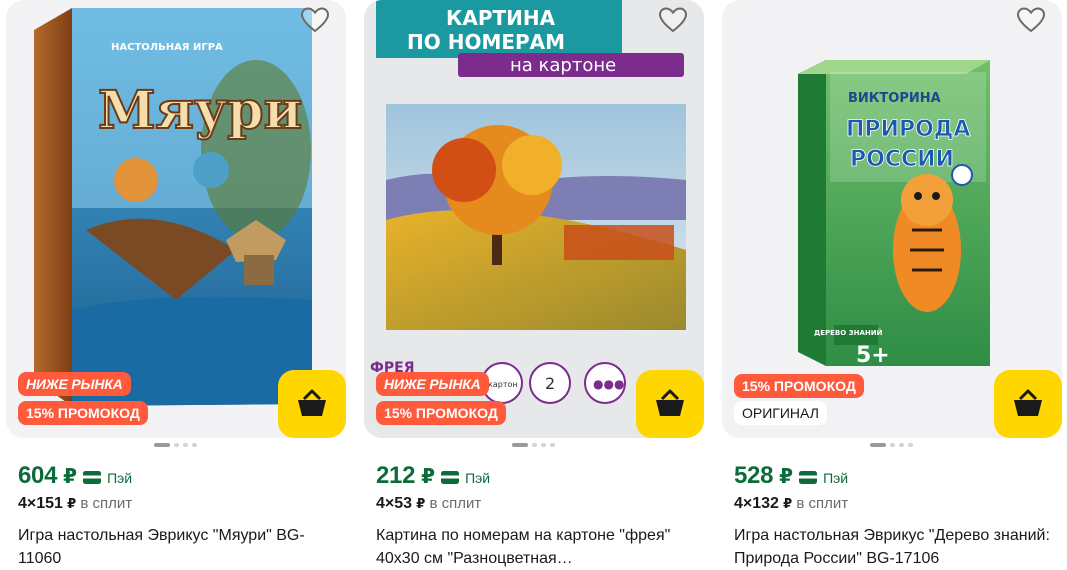 The width and height of the screenshot is (1067, 570). Describe the element at coordinates (403, 503) in the screenshot. I see `split-amount: 53` at that location.